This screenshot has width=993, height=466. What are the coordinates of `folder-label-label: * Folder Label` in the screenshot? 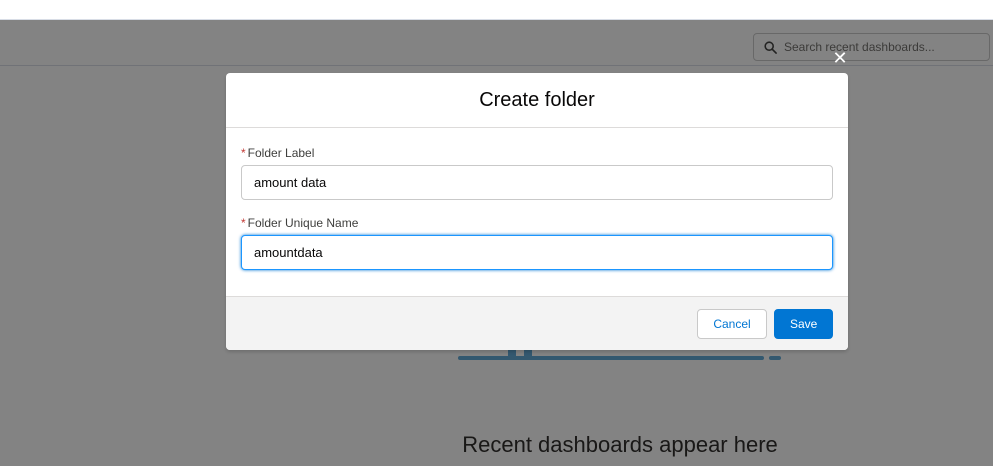 It's located at (537, 153).